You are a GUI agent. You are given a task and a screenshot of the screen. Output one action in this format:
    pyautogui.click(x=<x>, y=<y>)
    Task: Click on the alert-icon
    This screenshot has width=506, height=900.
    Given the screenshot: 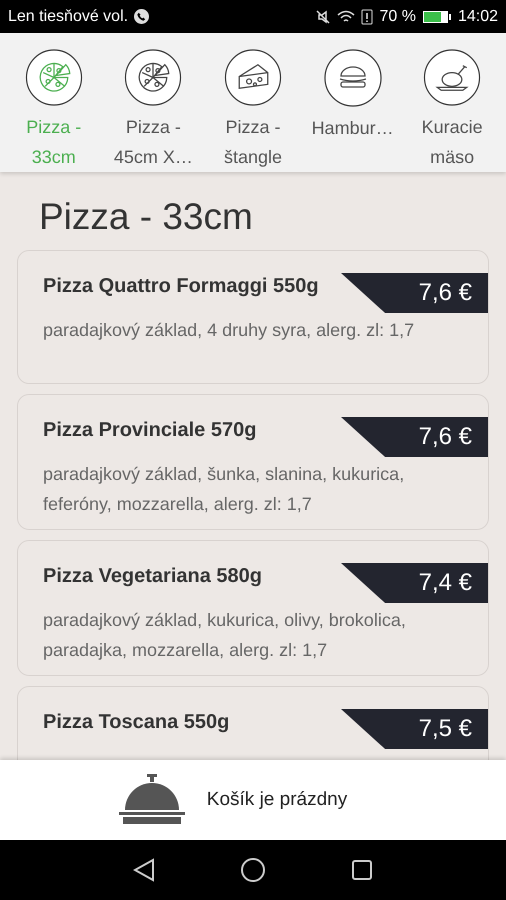 What is the action you would take?
    pyautogui.click(x=367, y=16)
    